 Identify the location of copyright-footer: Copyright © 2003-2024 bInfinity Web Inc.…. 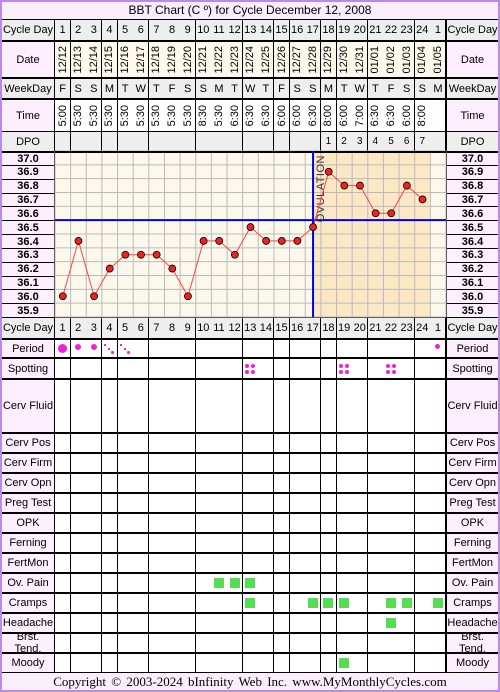
(250, 681).